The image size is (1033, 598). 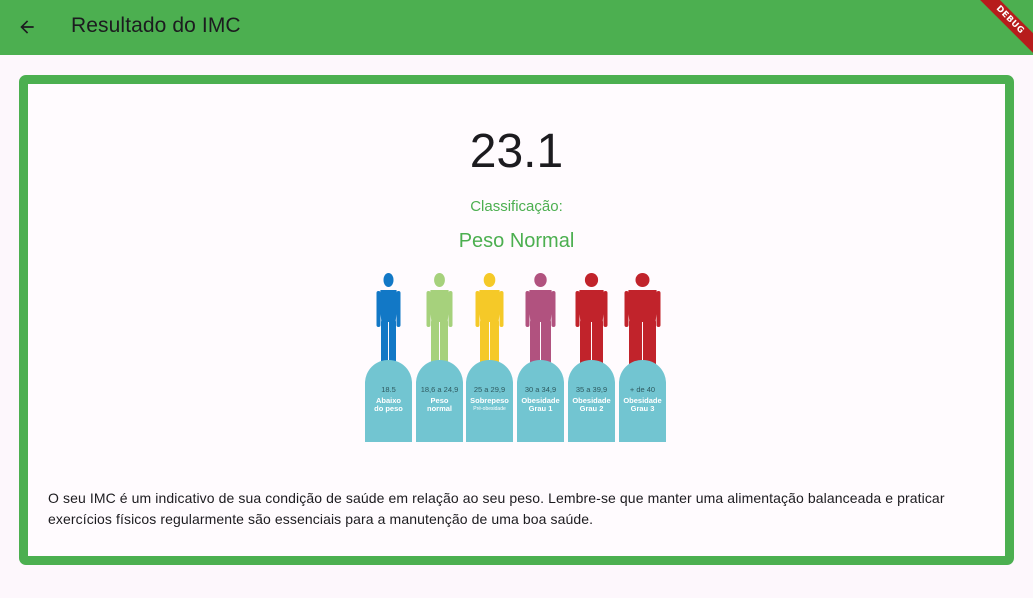 I want to click on bmi-category-3: 25 a 29,9 Sobrepeso Pré-obesidade, so click(x=489, y=357).